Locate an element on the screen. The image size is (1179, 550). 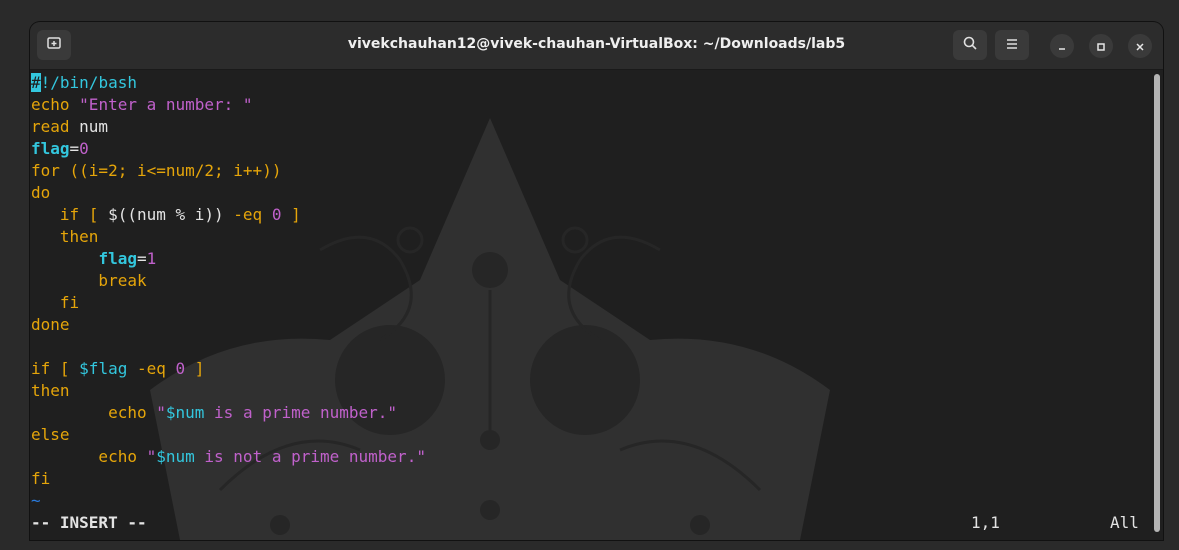
code-token: for ((i=2; i<=num/2; i++)) is located at coordinates (156, 170).